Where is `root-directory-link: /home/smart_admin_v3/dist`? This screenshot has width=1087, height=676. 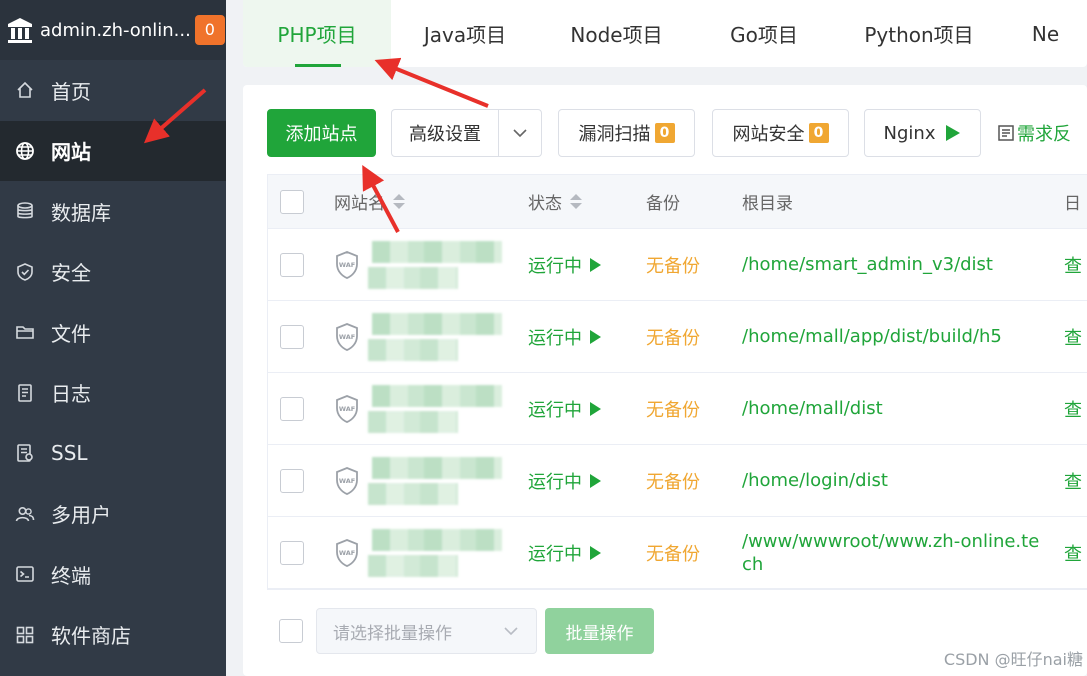
root-directory-link: /home/smart_admin_v3/dist is located at coordinates (892, 264).